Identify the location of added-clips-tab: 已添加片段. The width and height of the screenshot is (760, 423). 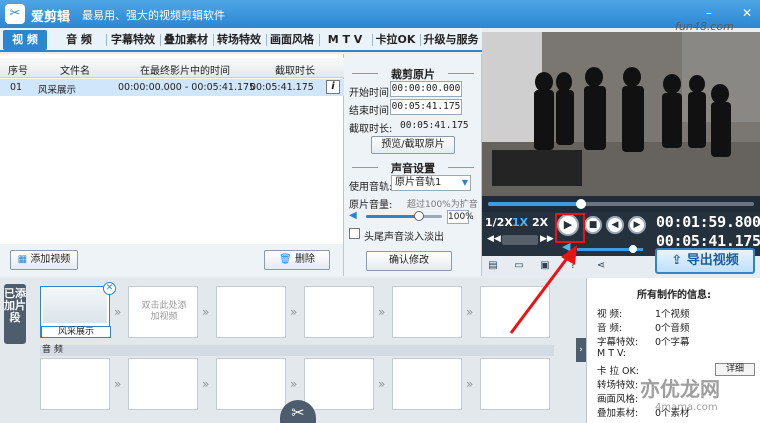
(15, 314).